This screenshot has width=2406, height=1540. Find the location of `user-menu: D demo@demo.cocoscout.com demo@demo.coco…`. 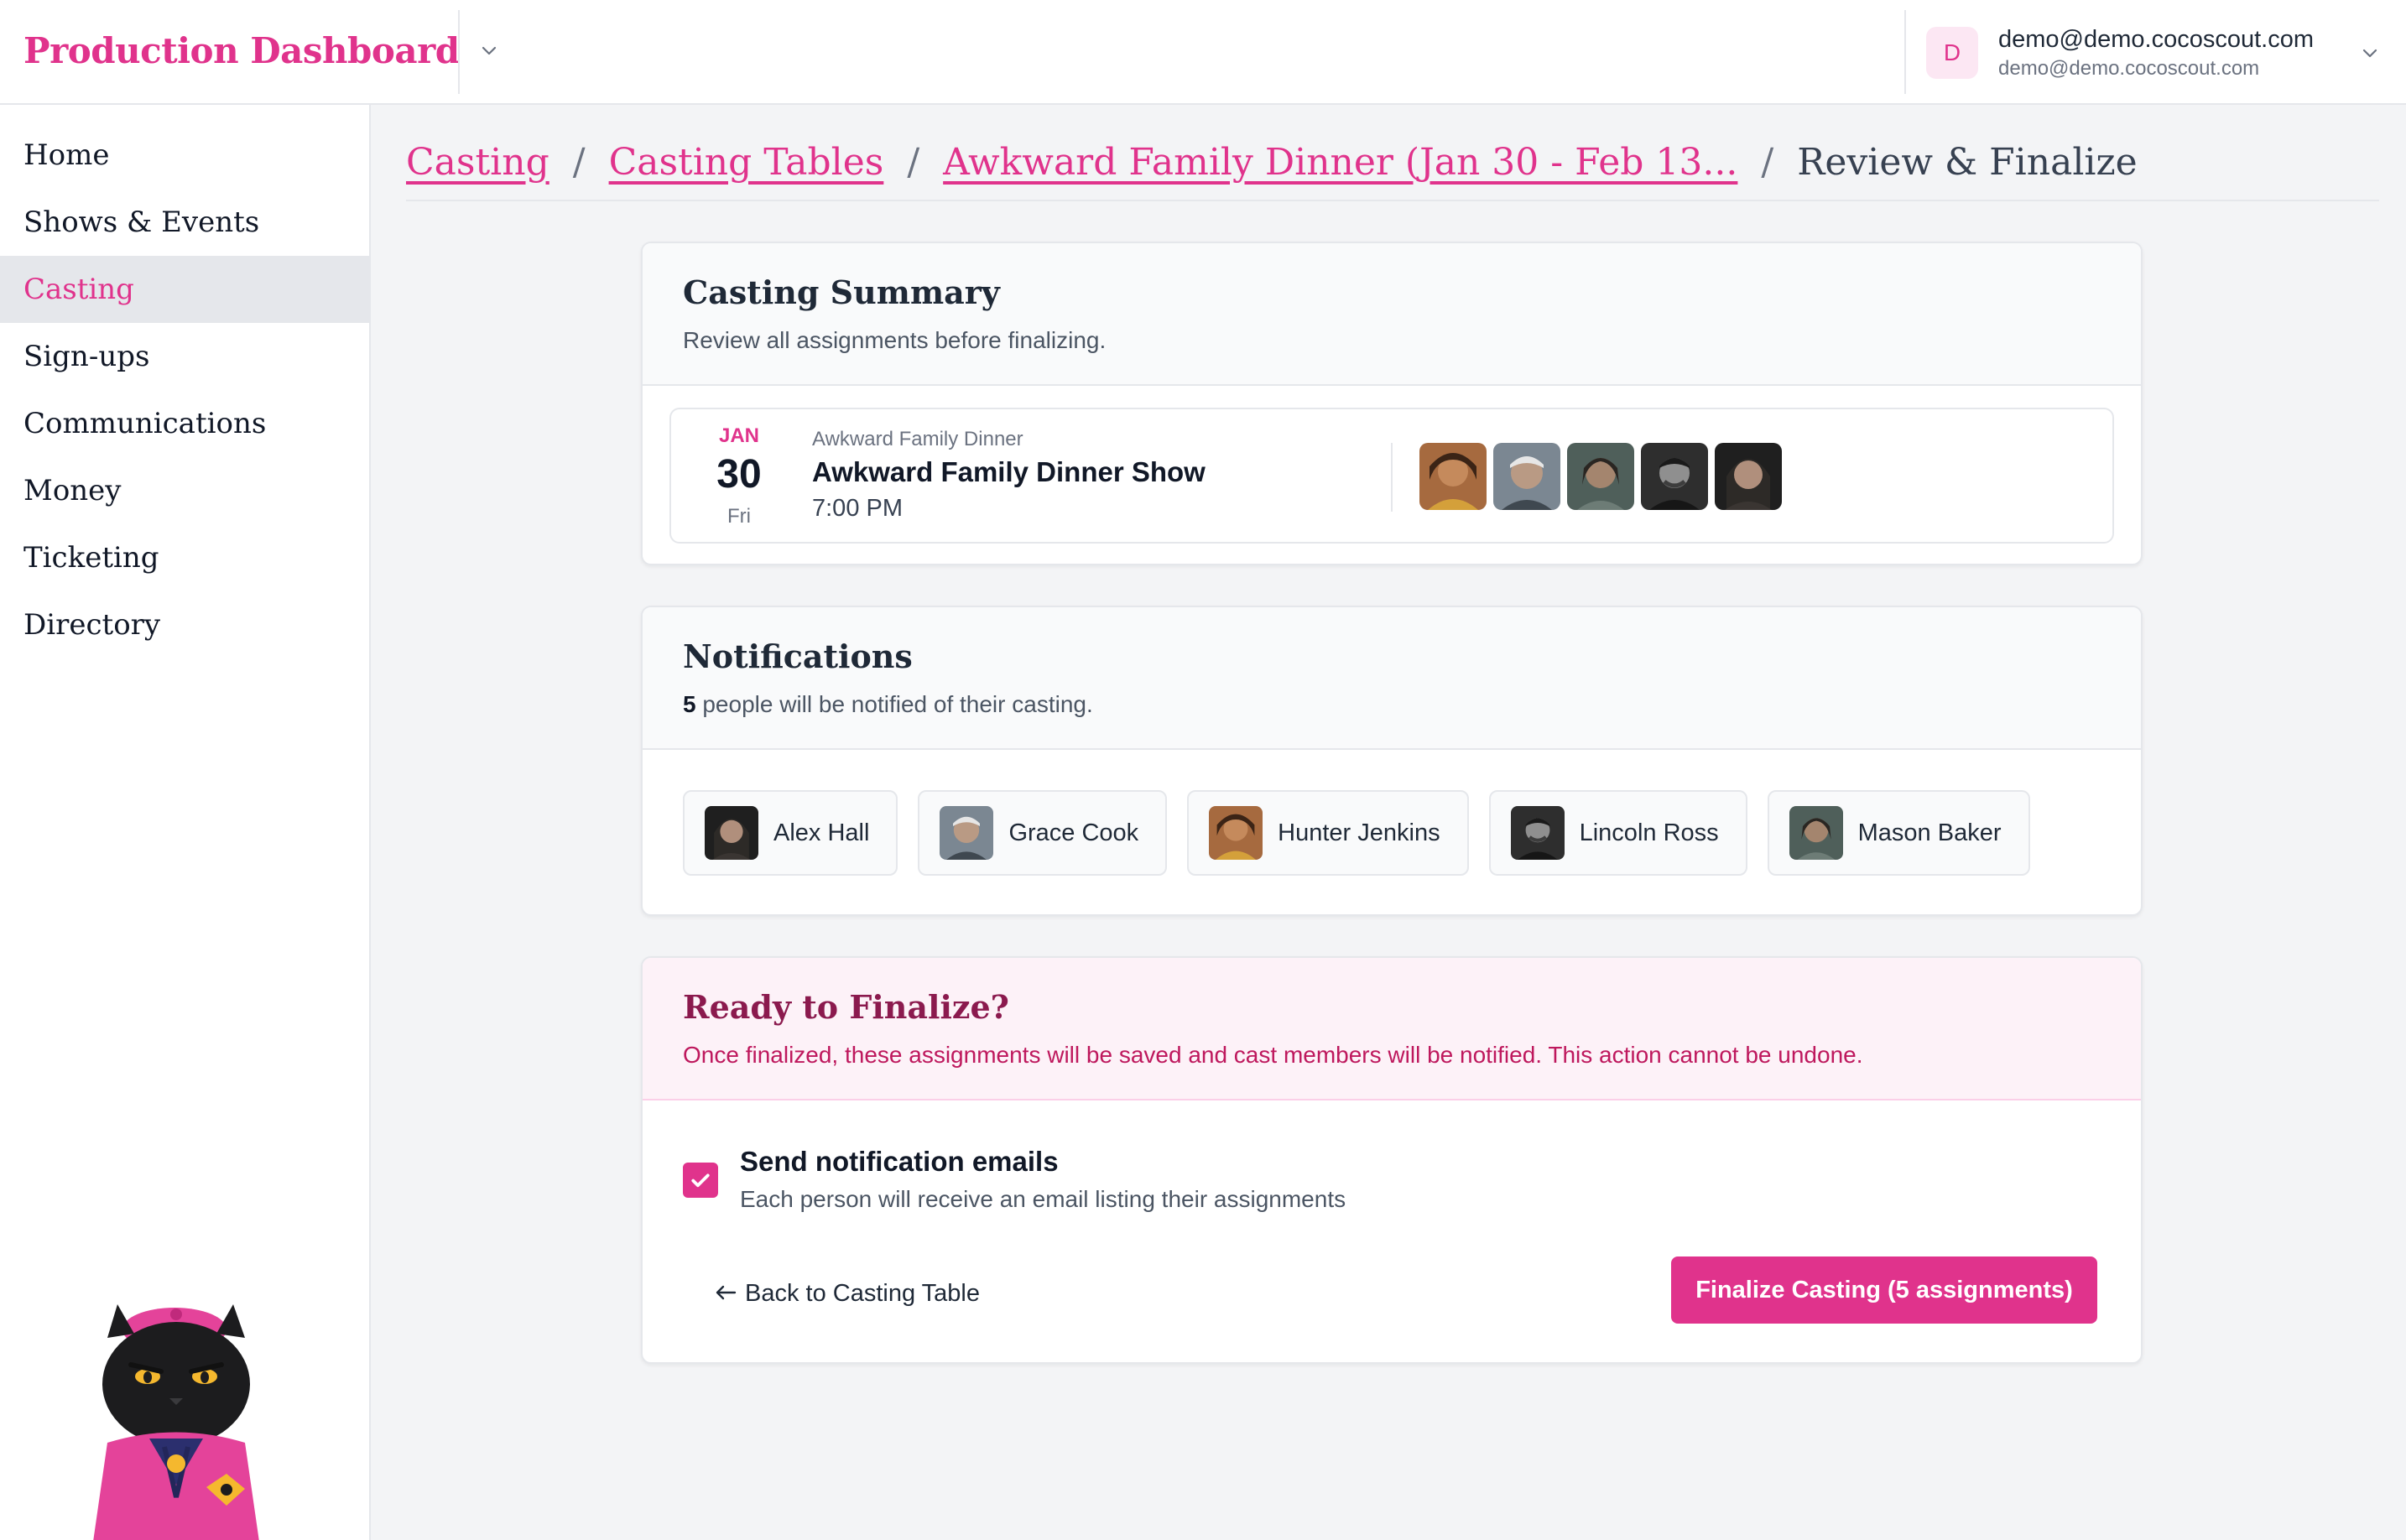

user-menu: D demo@demo.cocoscout.com demo@demo.coco… is located at coordinates (2155, 53).